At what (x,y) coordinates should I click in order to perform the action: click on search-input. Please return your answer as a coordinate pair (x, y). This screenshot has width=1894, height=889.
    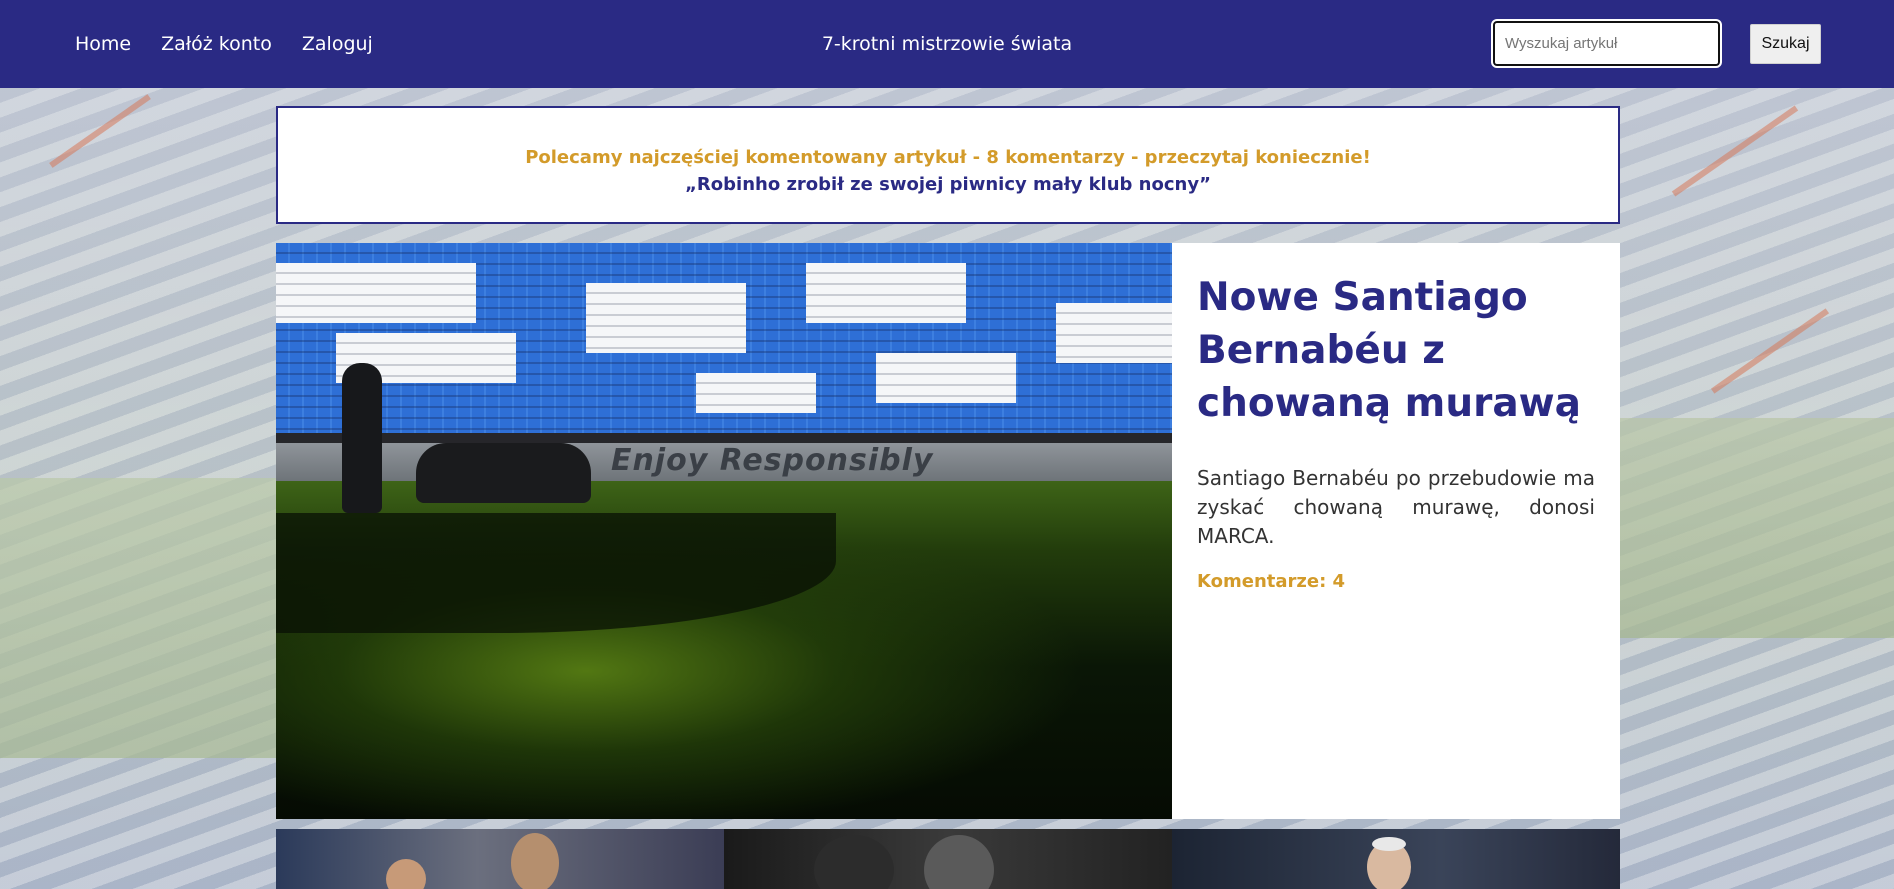
    Looking at the image, I should click on (1606, 43).